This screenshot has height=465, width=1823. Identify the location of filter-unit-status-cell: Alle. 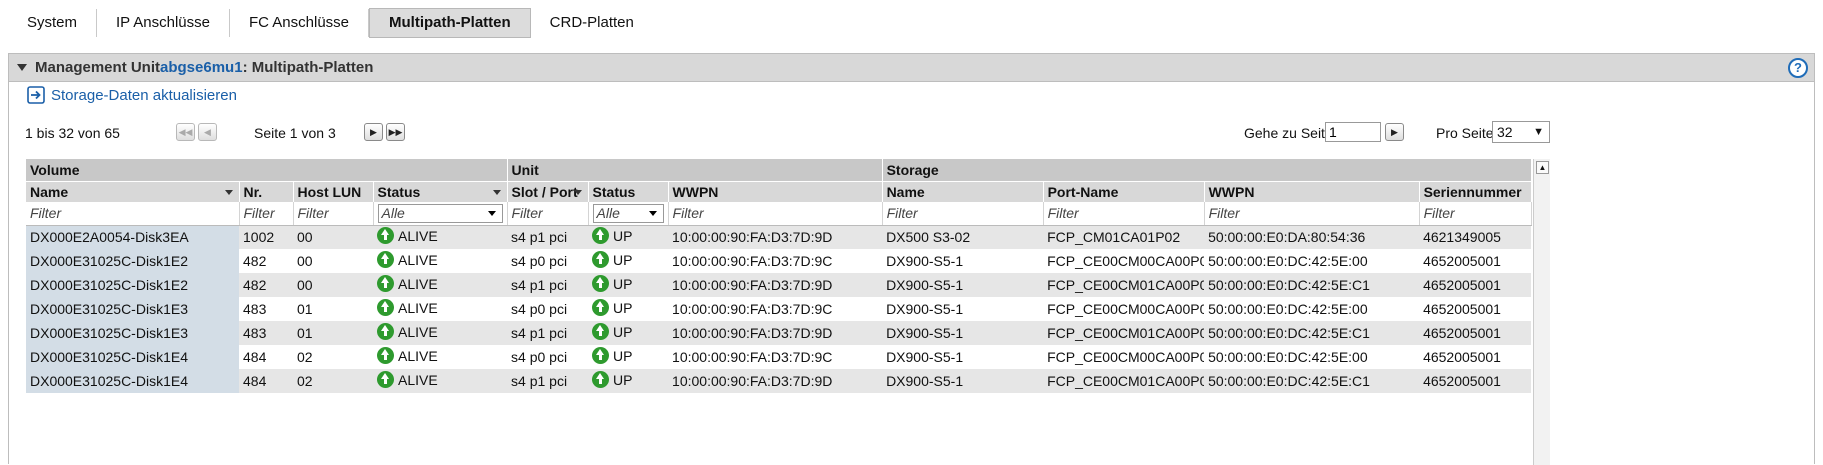
(628, 214).